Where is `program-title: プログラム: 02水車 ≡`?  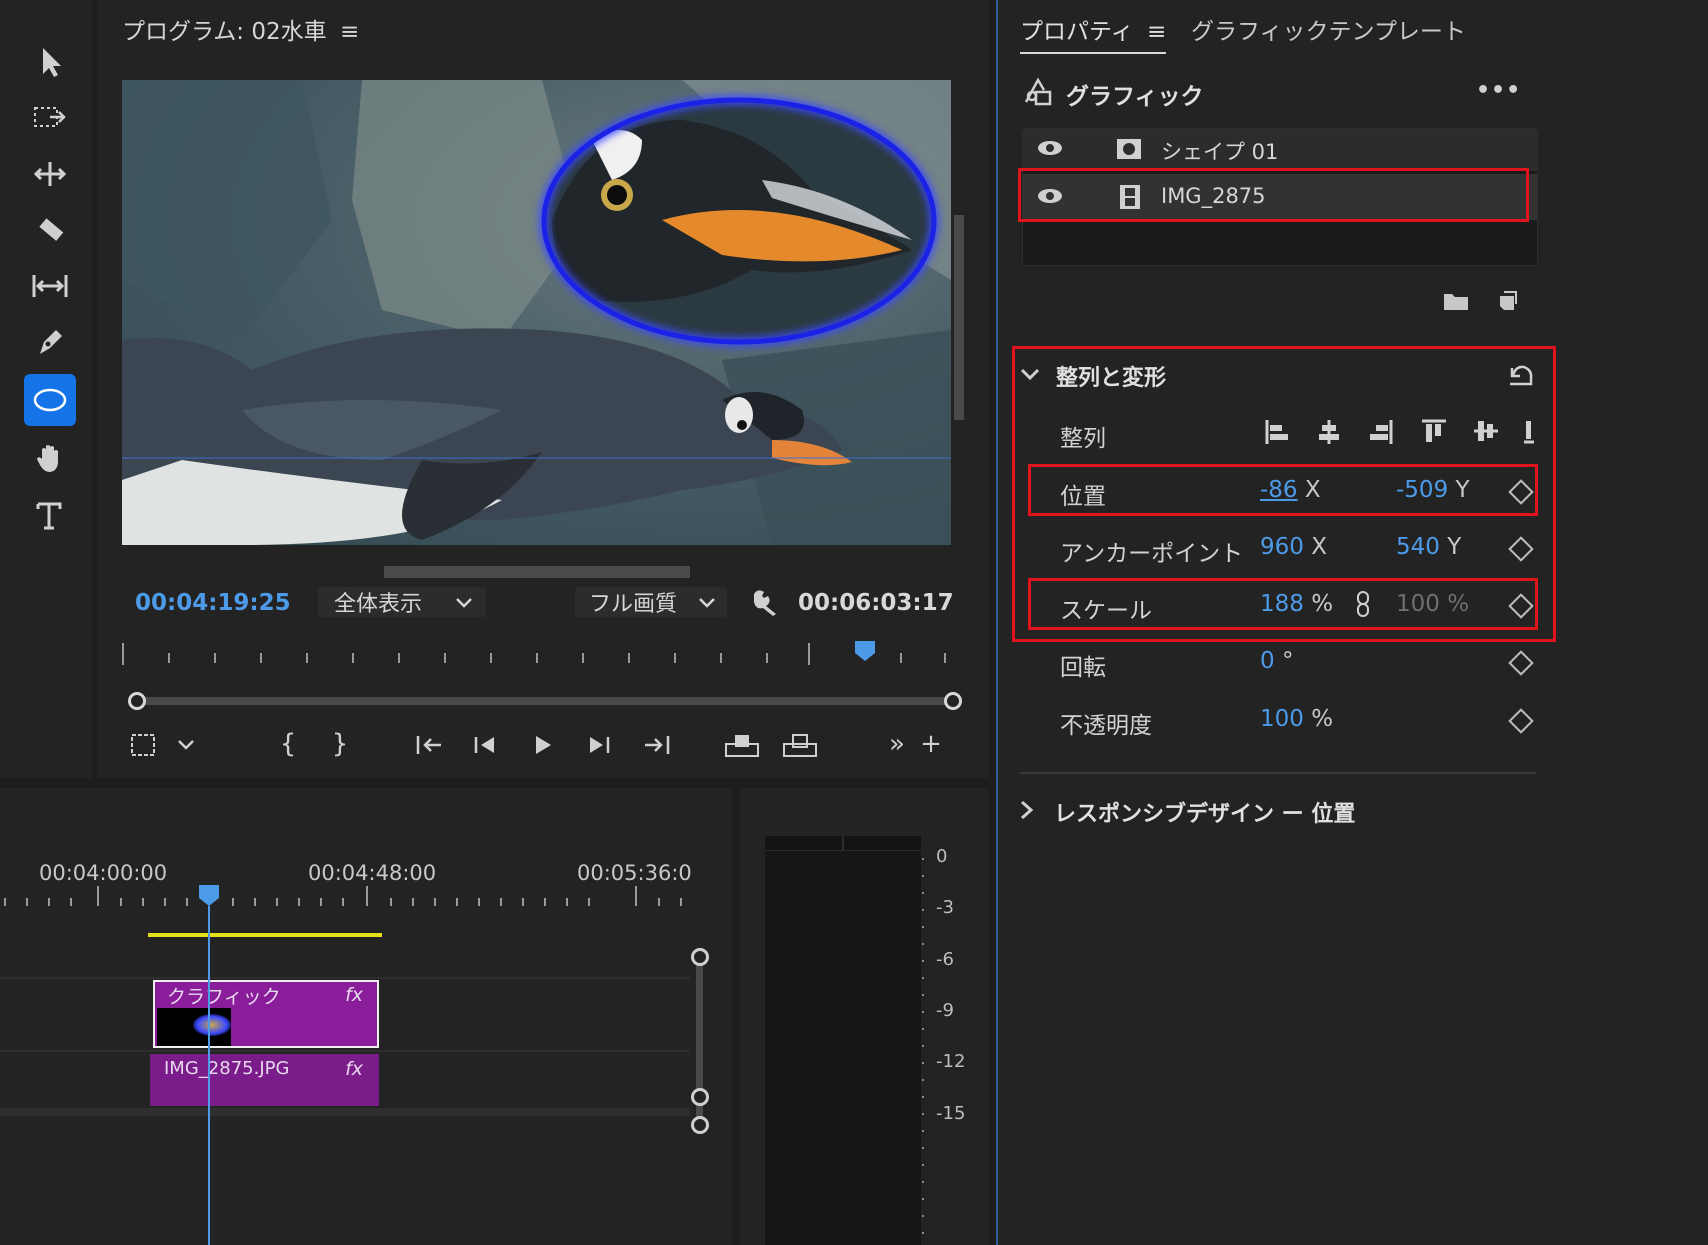 program-title: プログラム: 02水車 ≡ is located at coordinates (240, 29).